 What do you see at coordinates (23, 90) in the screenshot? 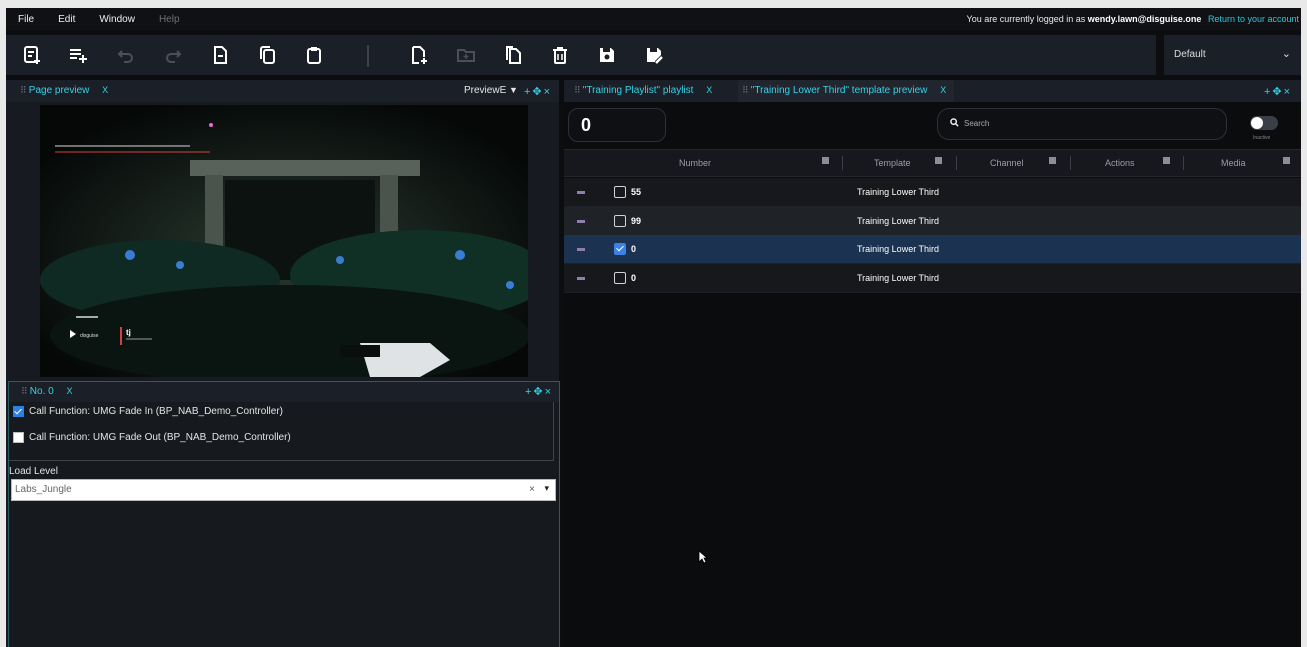
I see `drag-handle-icon: ⠿` at bounding box center [23, 90].